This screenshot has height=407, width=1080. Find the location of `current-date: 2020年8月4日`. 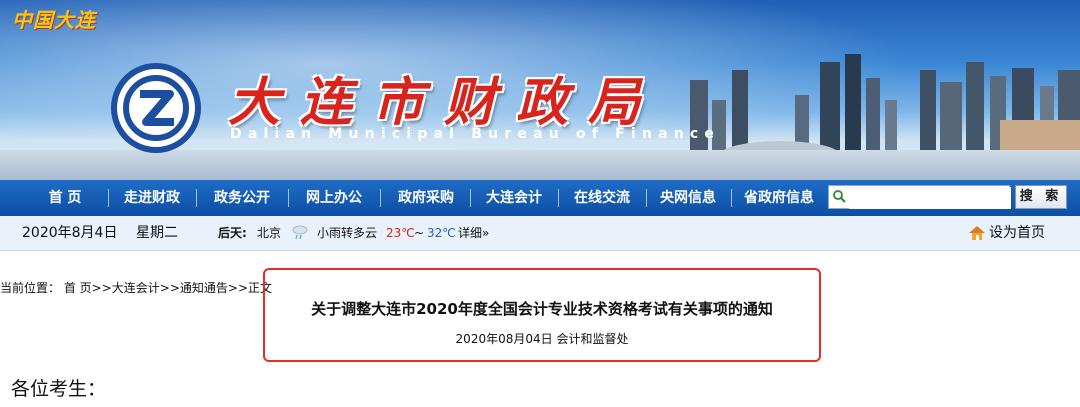

current-date: 2020年8月4日 is located at coordinates (70, 233).